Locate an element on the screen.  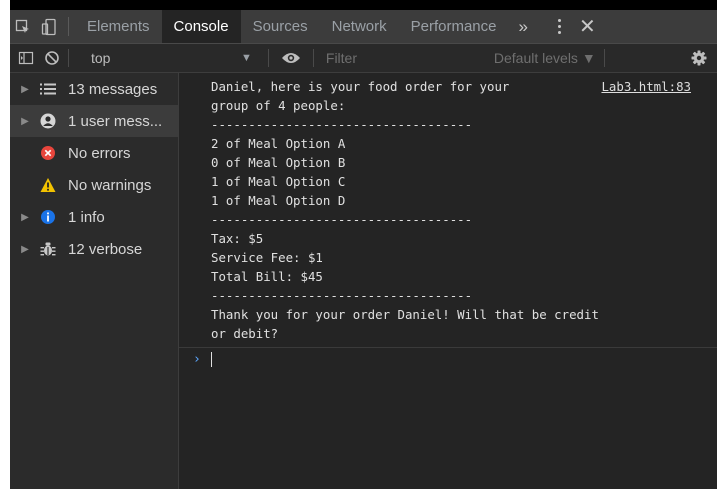
context-dropdown-icon: ▼ is located at coordinates (246, 58).